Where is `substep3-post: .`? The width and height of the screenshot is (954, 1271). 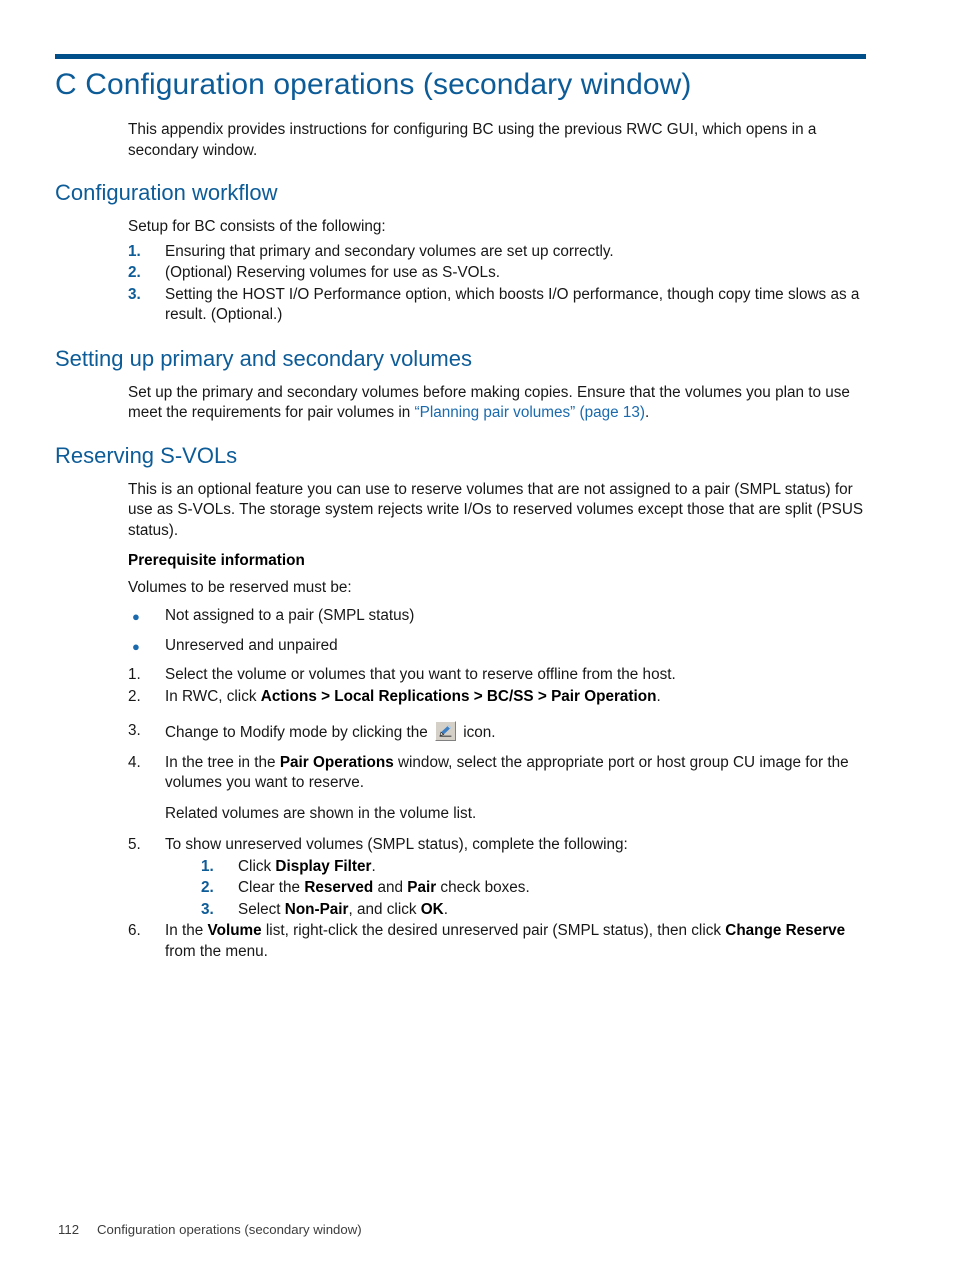 substep3-post: . is located at coordinates (445, 909).